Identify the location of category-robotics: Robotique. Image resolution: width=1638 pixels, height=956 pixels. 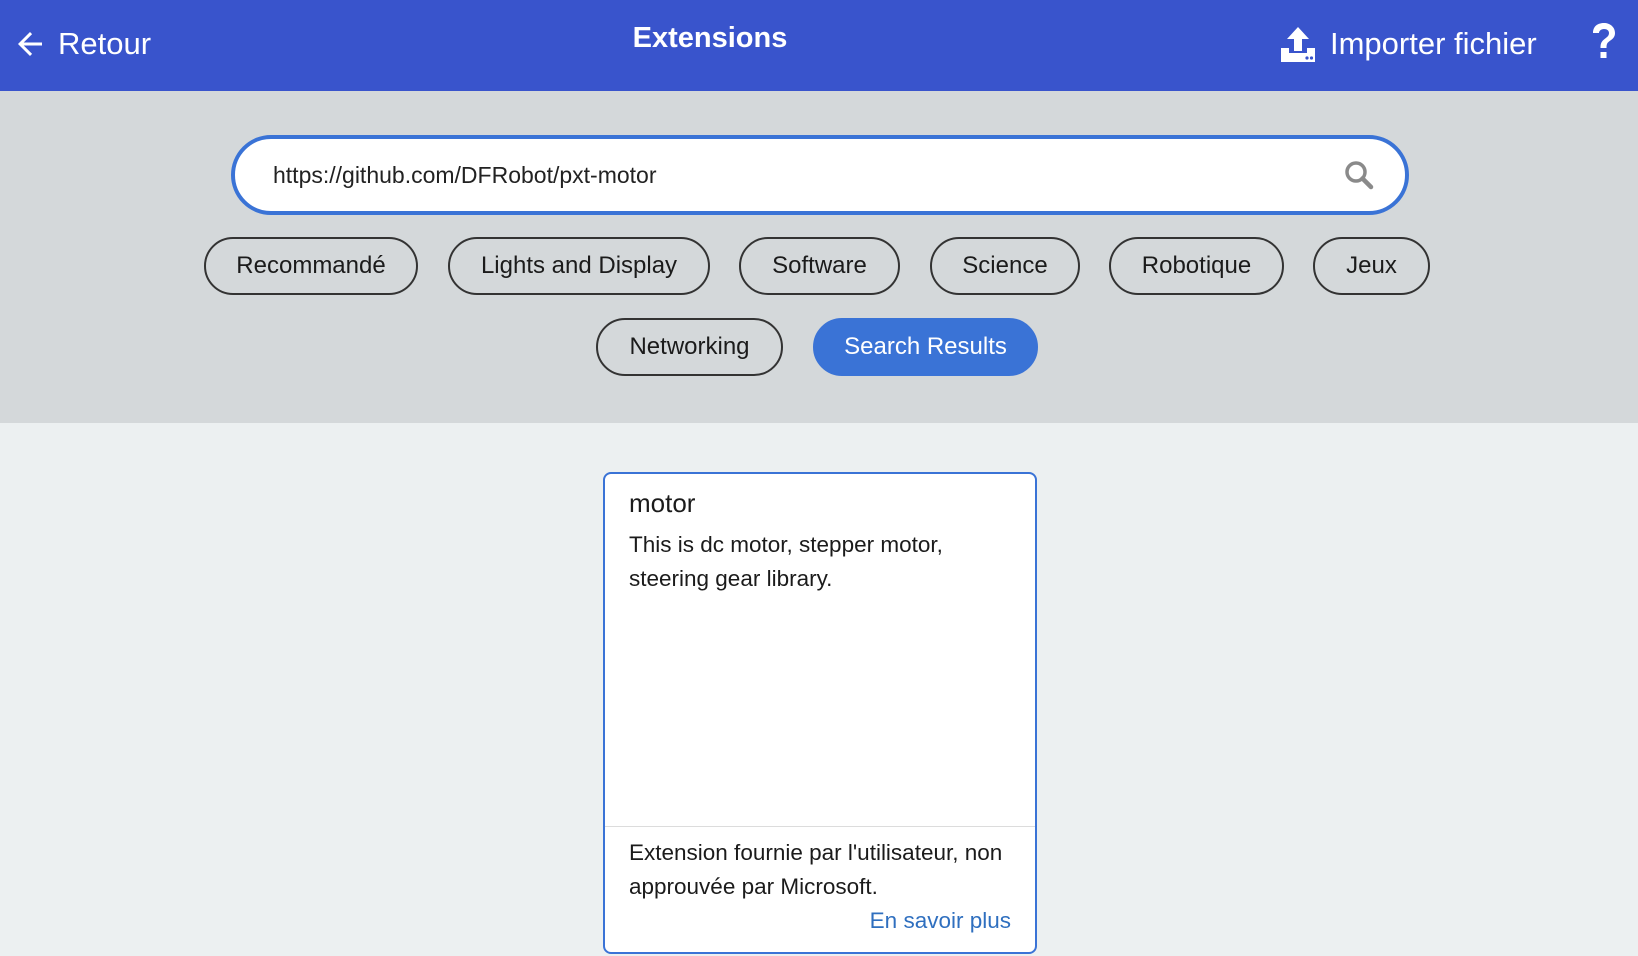
(1196, 266).